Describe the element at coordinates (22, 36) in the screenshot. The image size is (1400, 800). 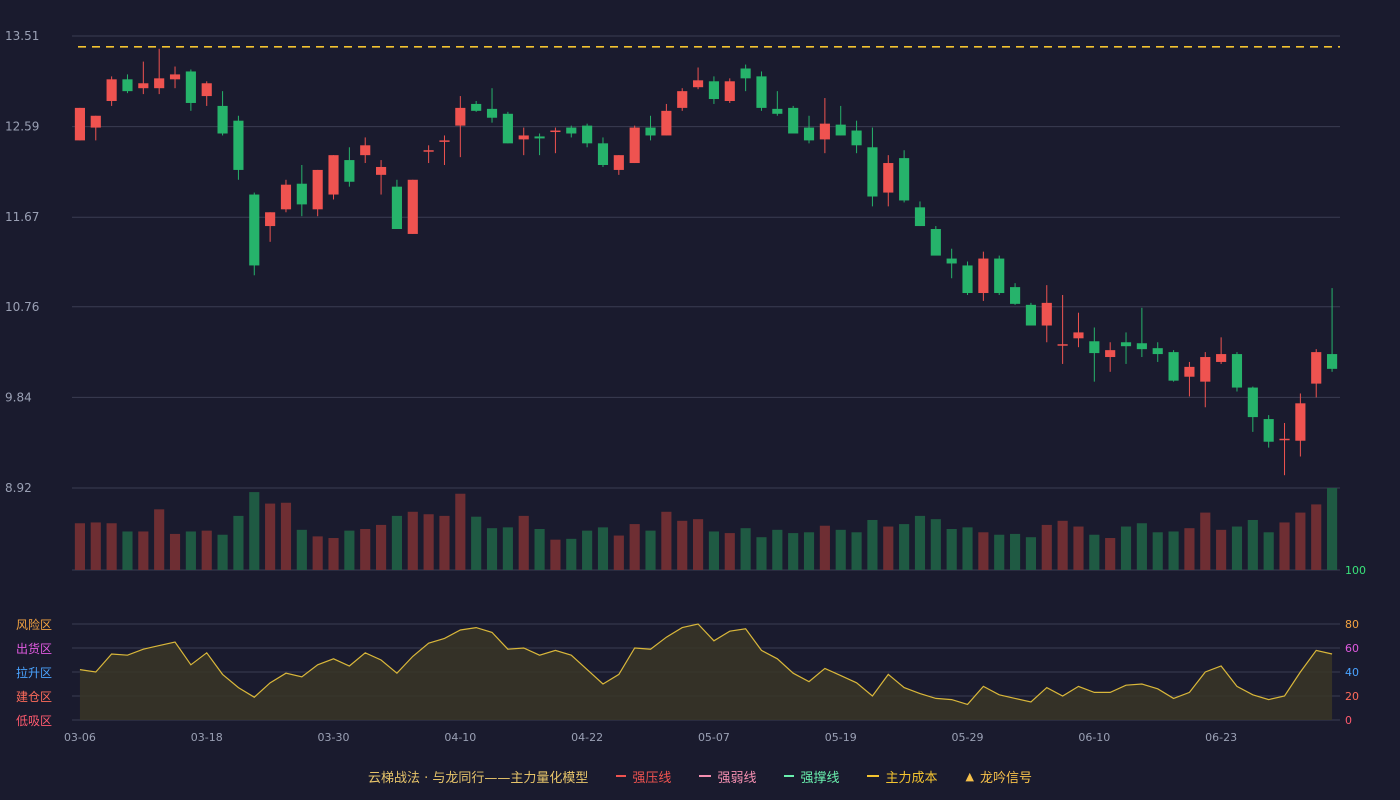
I see `price-tick-label: 13.51` at that location.